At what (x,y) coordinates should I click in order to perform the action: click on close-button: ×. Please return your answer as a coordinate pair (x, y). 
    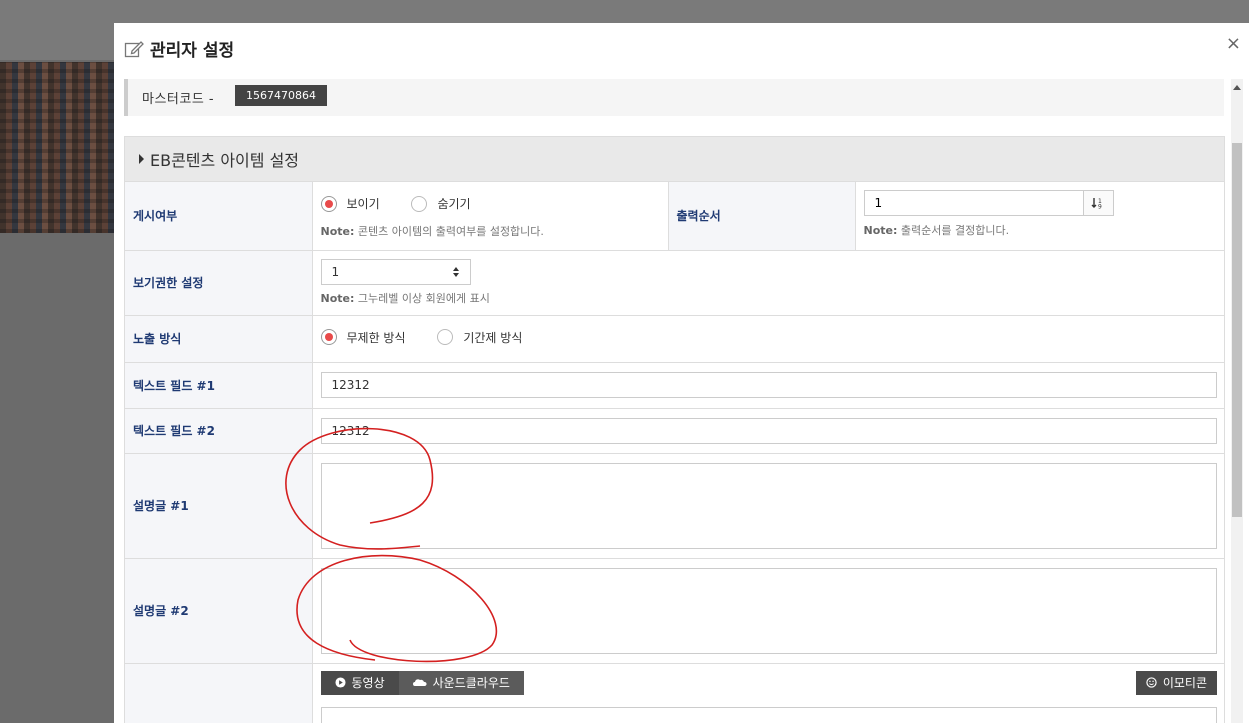
    Looking at the image, I should click on (1233, 43).